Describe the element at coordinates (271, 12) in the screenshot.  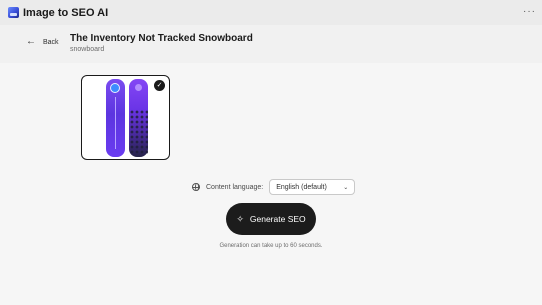
I see `app-title-bar: Image to SEO AI ···` at that location.